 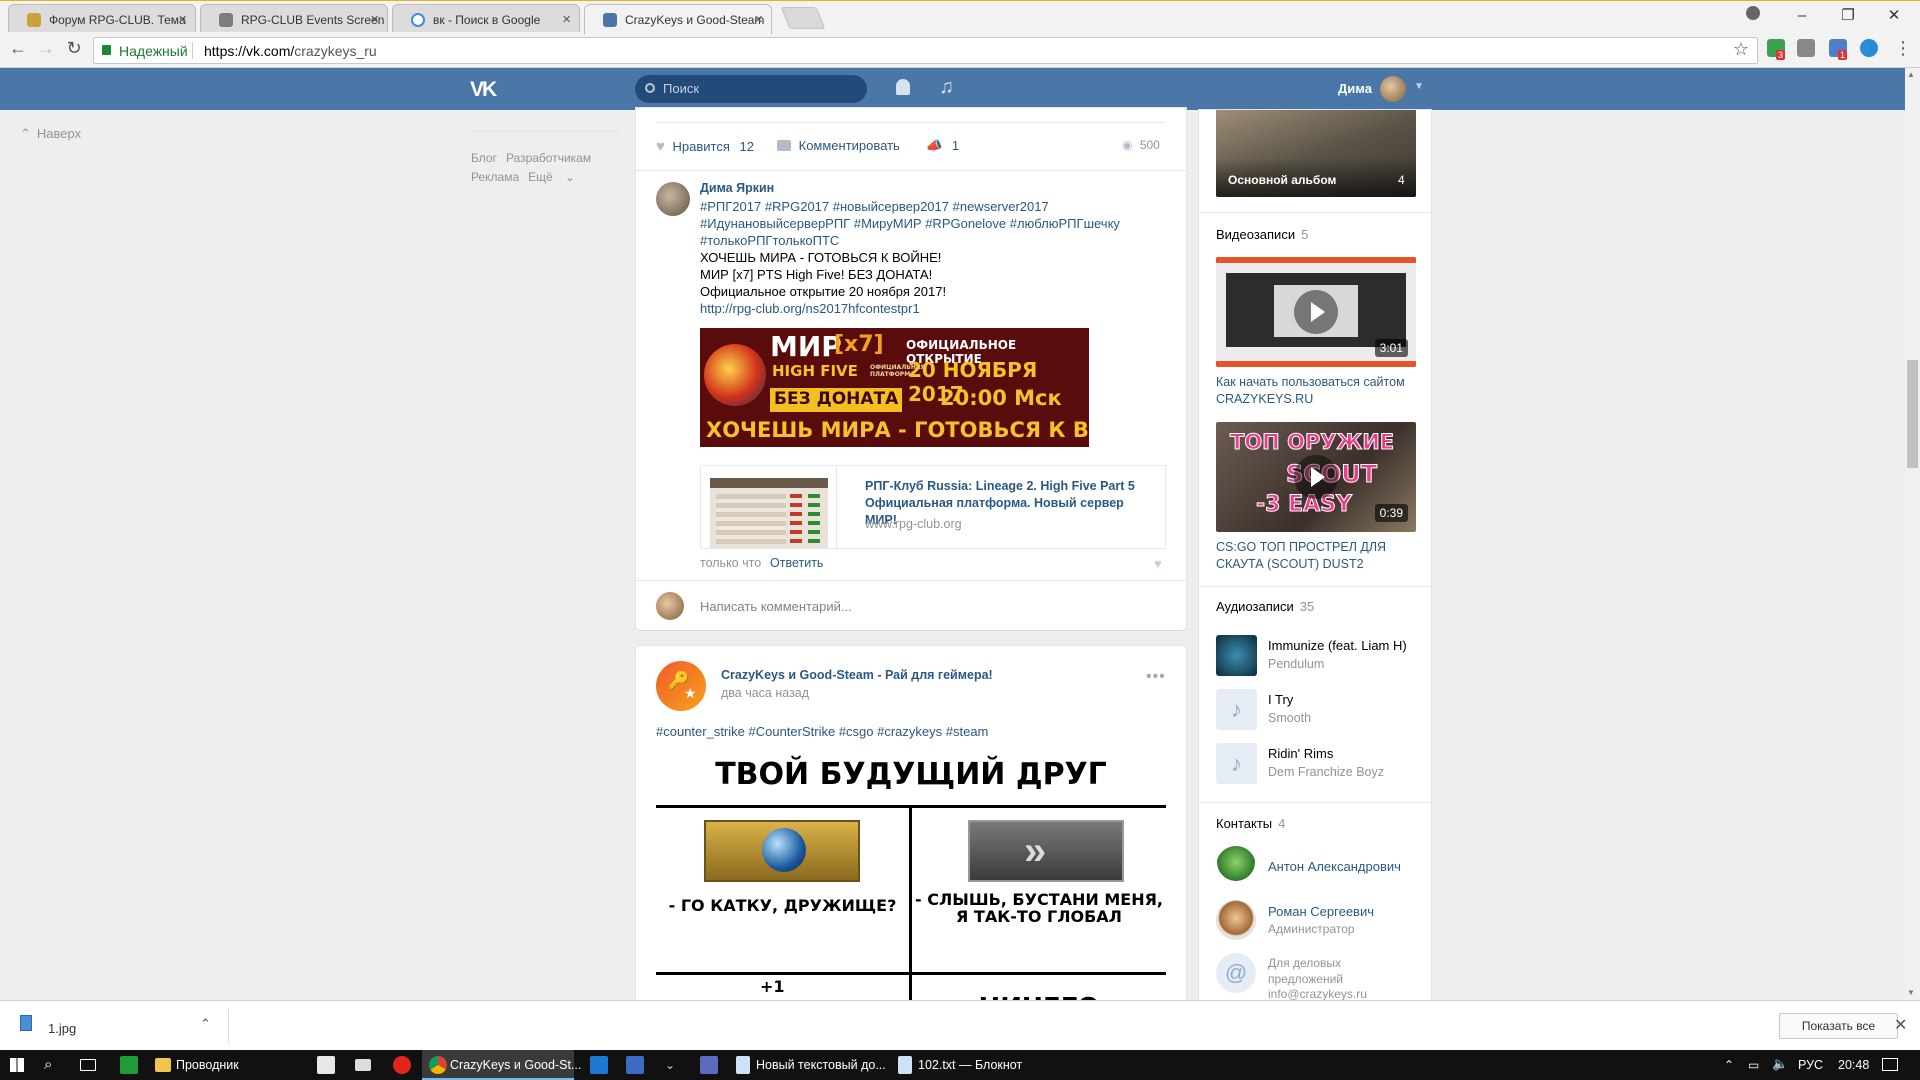 What do you see at coordinates (495, 177) in the screenshot?
I see `link-ads: Реклама` at bounding box center [495, 177].